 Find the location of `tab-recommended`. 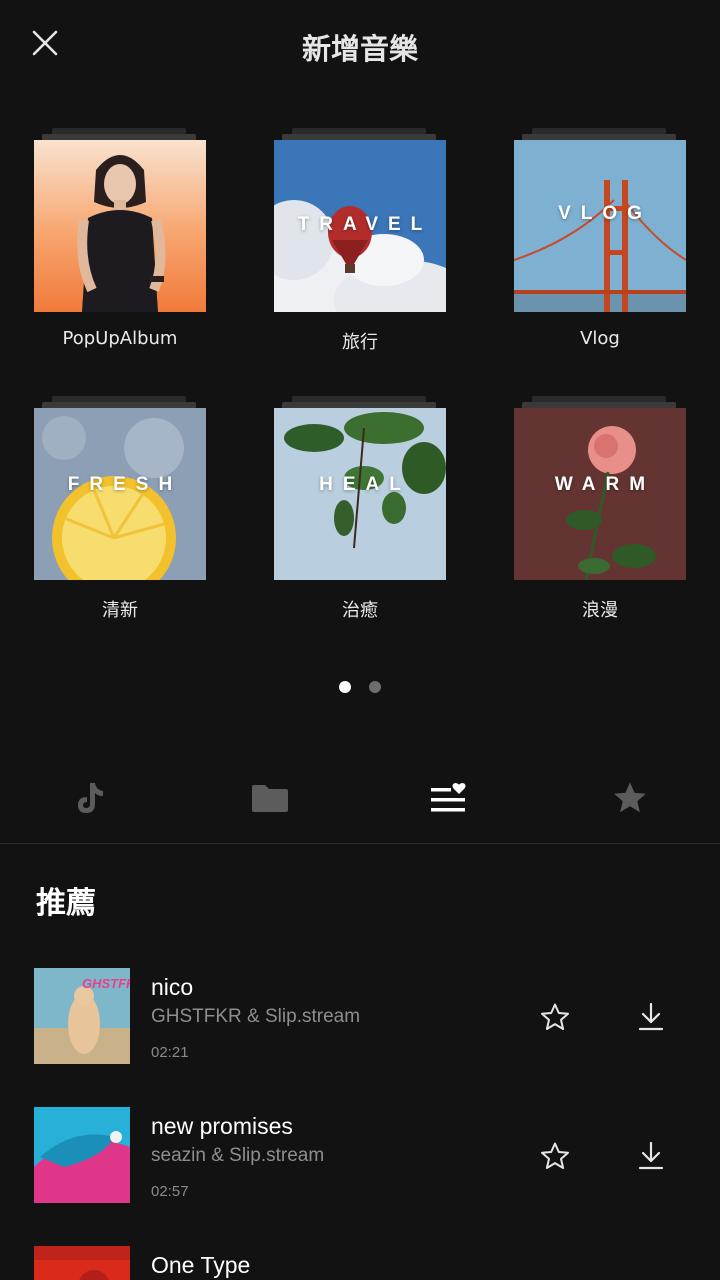

tab-recommended is located at coordinates (449, 798).